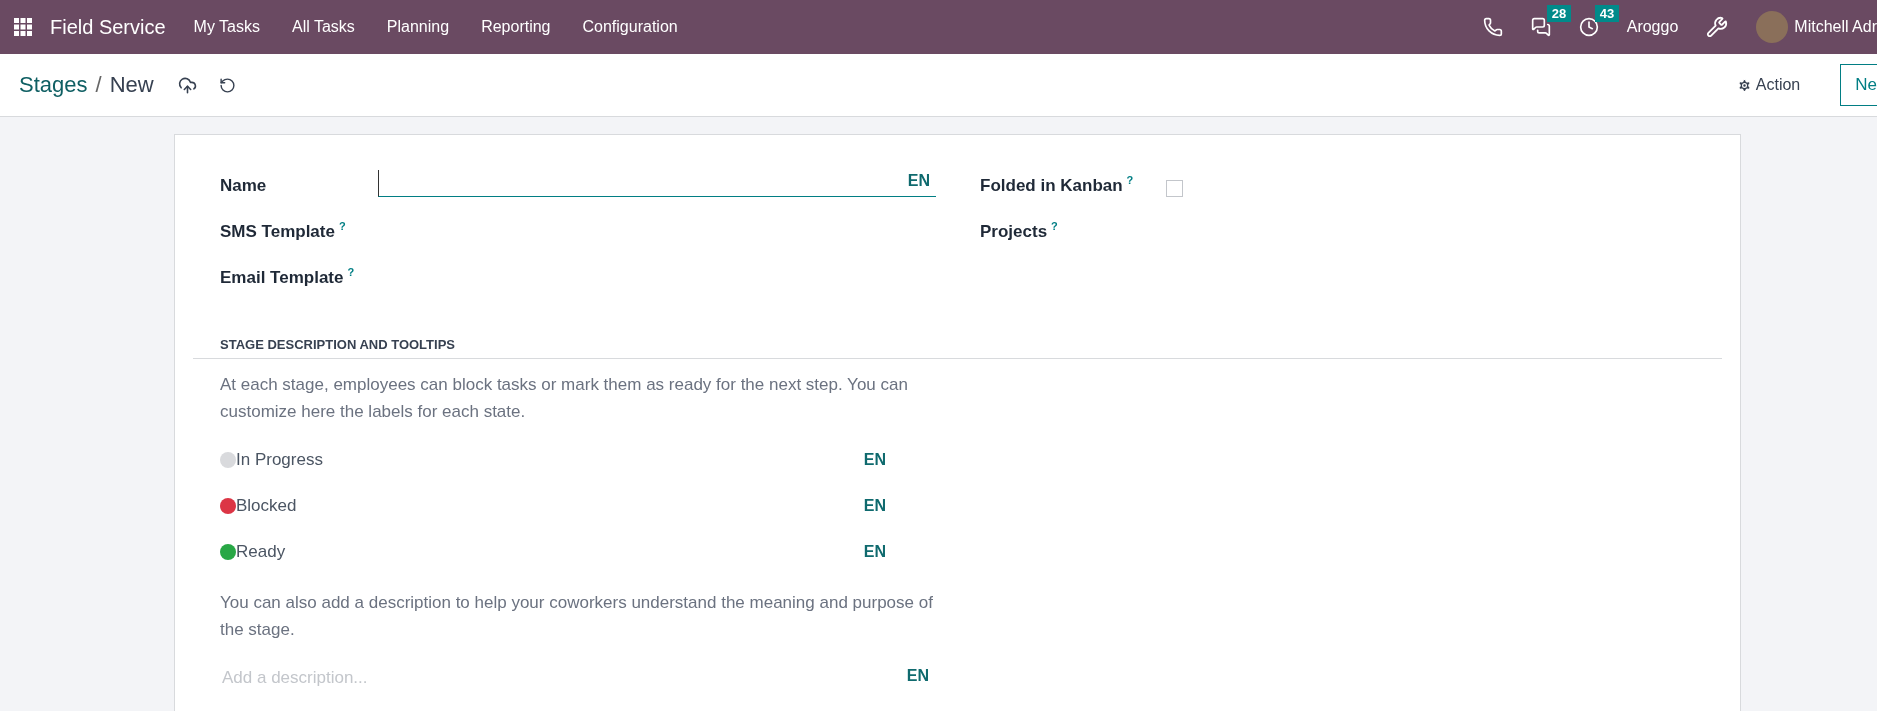 This screenshot has height=711, width=1877. Describe the element at coordinates (418, 27) in the screenshot. I see `menu-item: Planning` at that location.